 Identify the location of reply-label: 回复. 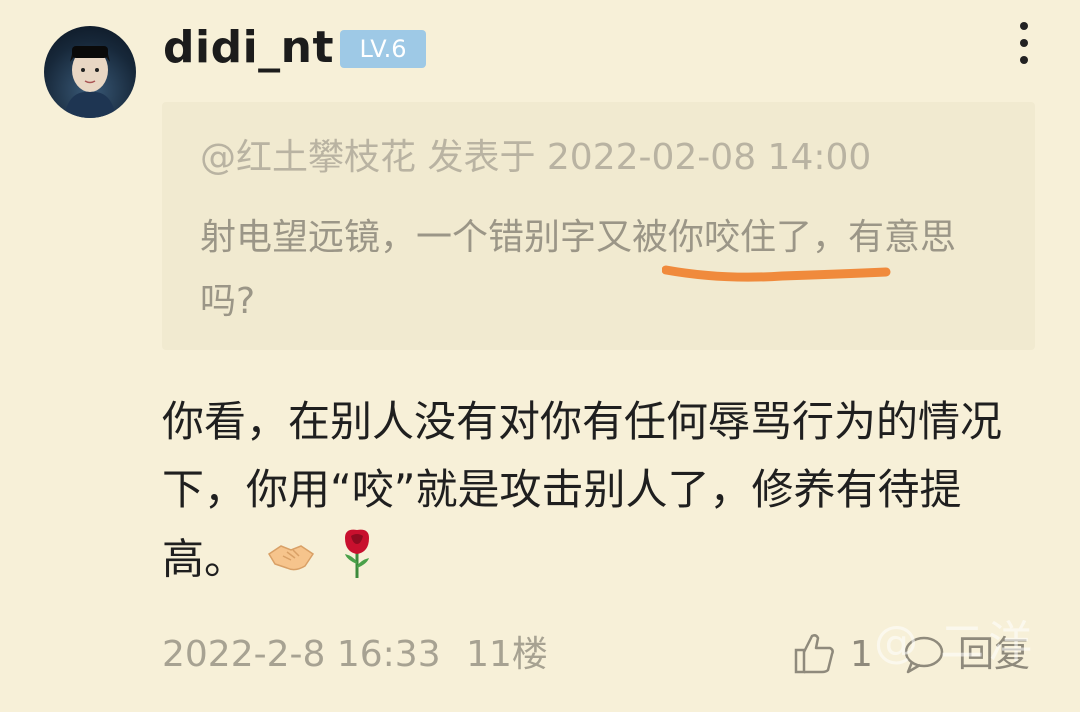
(994, 654).